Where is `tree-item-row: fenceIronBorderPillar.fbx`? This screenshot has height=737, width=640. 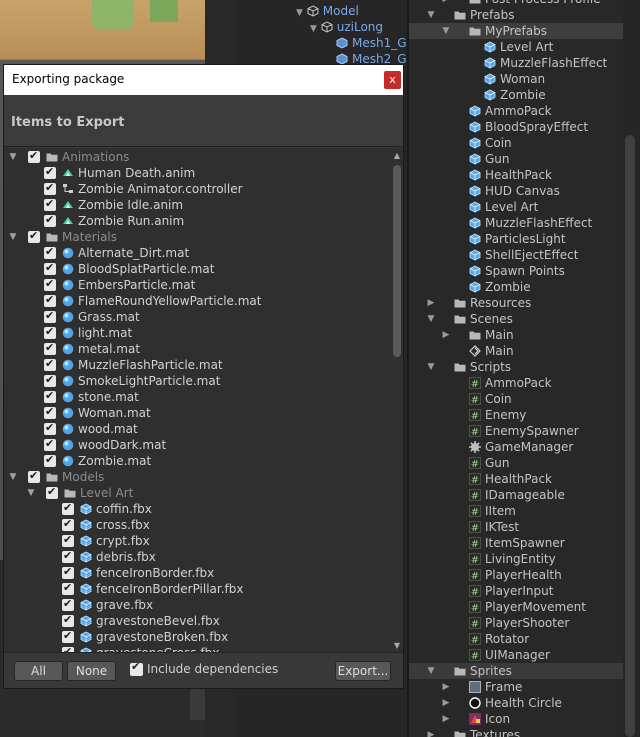
tree-item-row: fenceIronBorderPillar.fbx is located at coordinates (196, 588).